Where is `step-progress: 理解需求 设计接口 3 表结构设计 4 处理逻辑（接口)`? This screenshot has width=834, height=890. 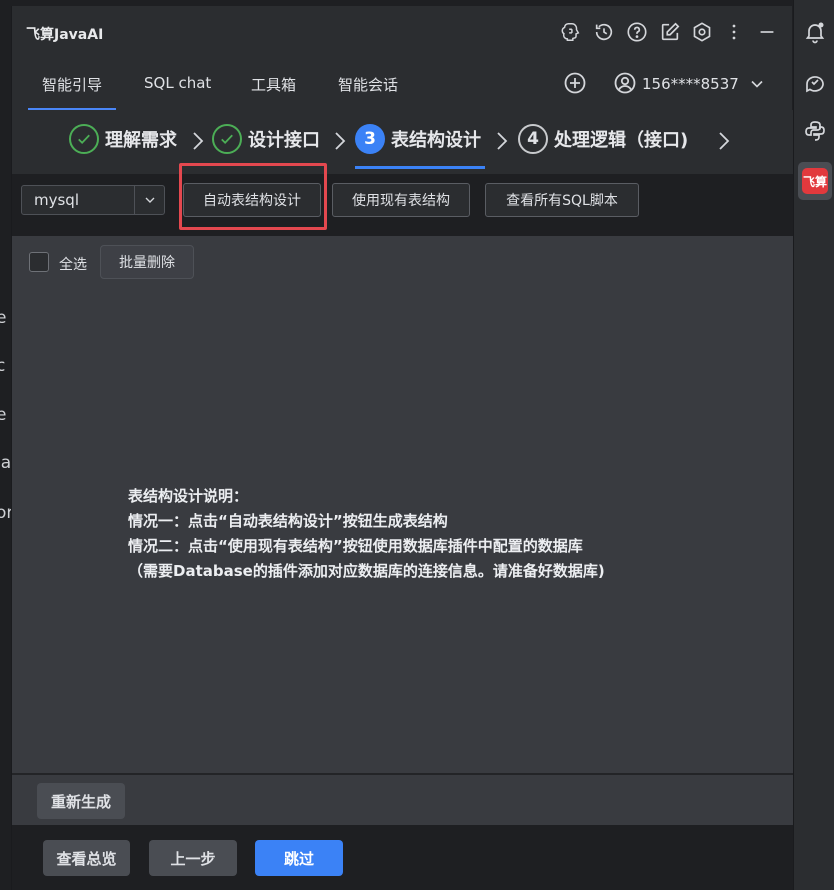 step-progress: 理解需求 设计接口 3 表结构设计 4 处理逻辑（接口) is located at coordinates (402, 142).